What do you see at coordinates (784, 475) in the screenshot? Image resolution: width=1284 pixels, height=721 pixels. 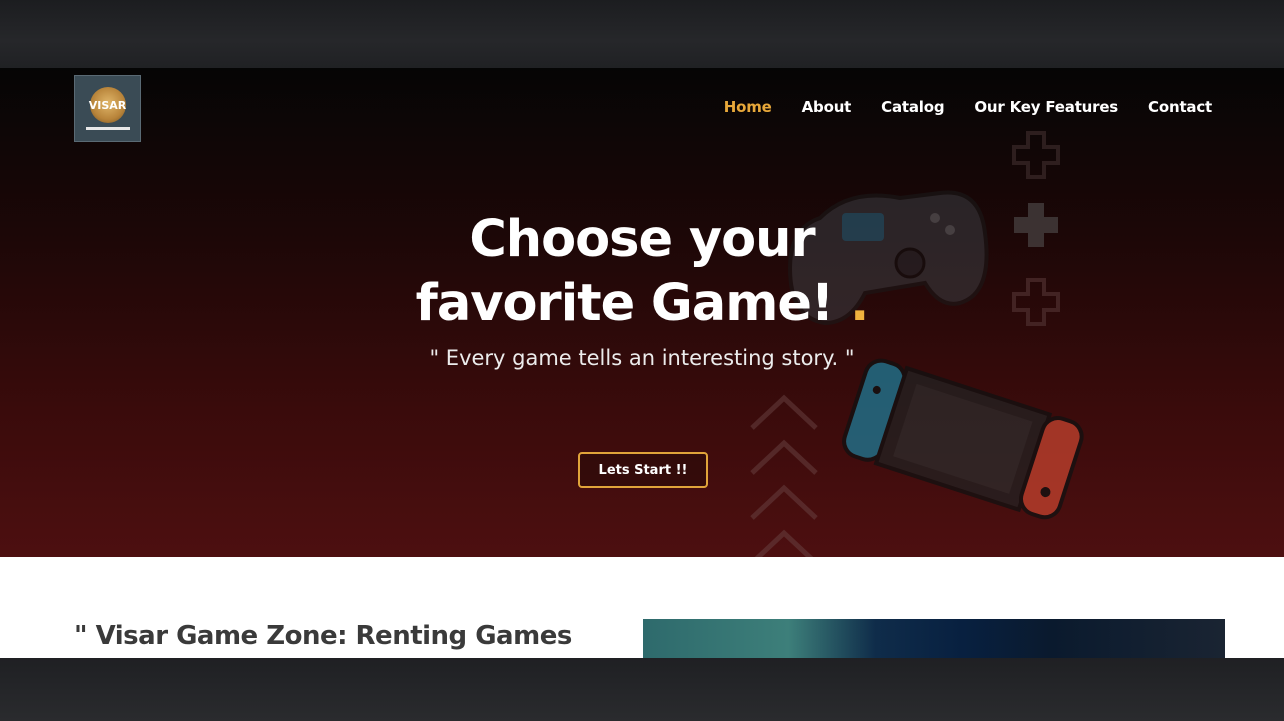 I see `chevron-up-icon` at bounding box center [784, 475].